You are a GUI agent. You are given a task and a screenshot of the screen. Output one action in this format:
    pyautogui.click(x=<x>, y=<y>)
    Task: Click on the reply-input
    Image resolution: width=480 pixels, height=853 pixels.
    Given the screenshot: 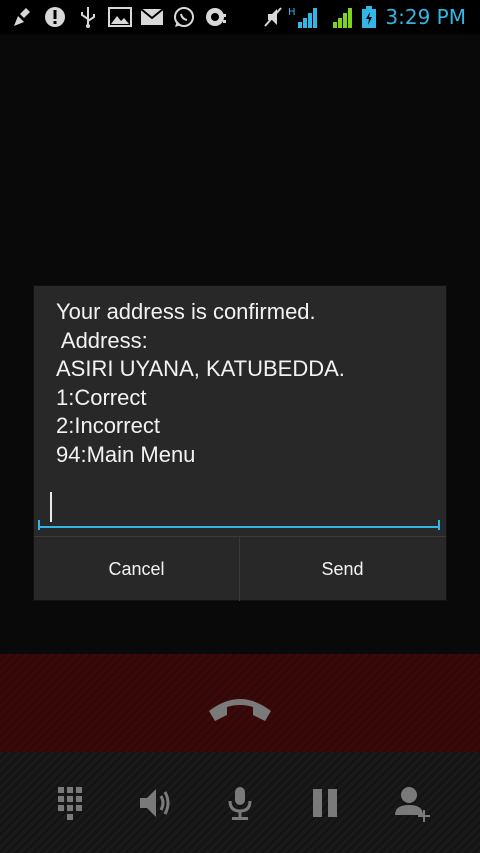 What is the action you would take?
    pyautogui.click(x=239, y=508)
    